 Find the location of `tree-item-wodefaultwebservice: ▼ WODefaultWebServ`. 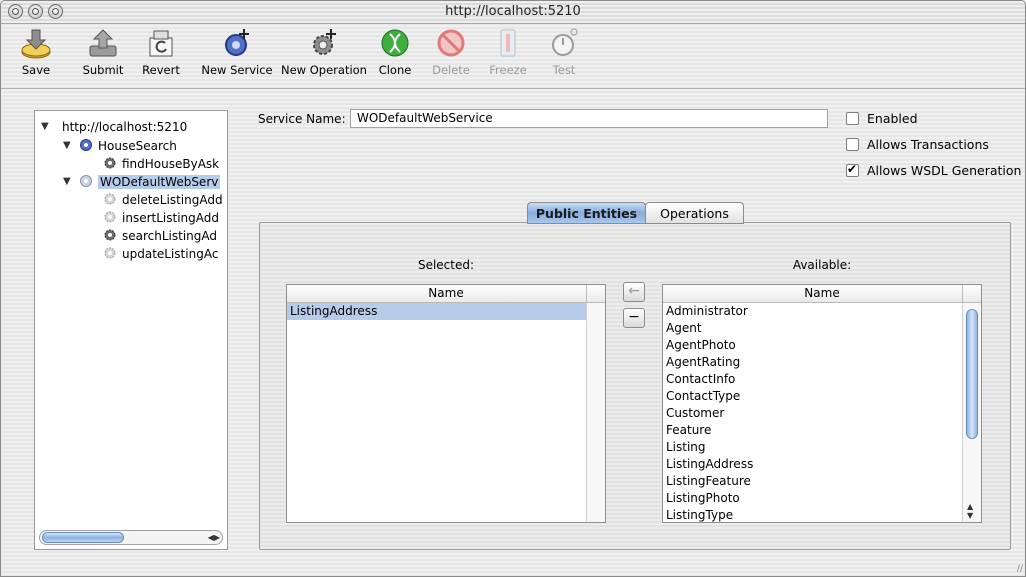

tree-item-wodefaultwebservice: ▼ WODefaultWebServ is located at coordinates (142, 182).